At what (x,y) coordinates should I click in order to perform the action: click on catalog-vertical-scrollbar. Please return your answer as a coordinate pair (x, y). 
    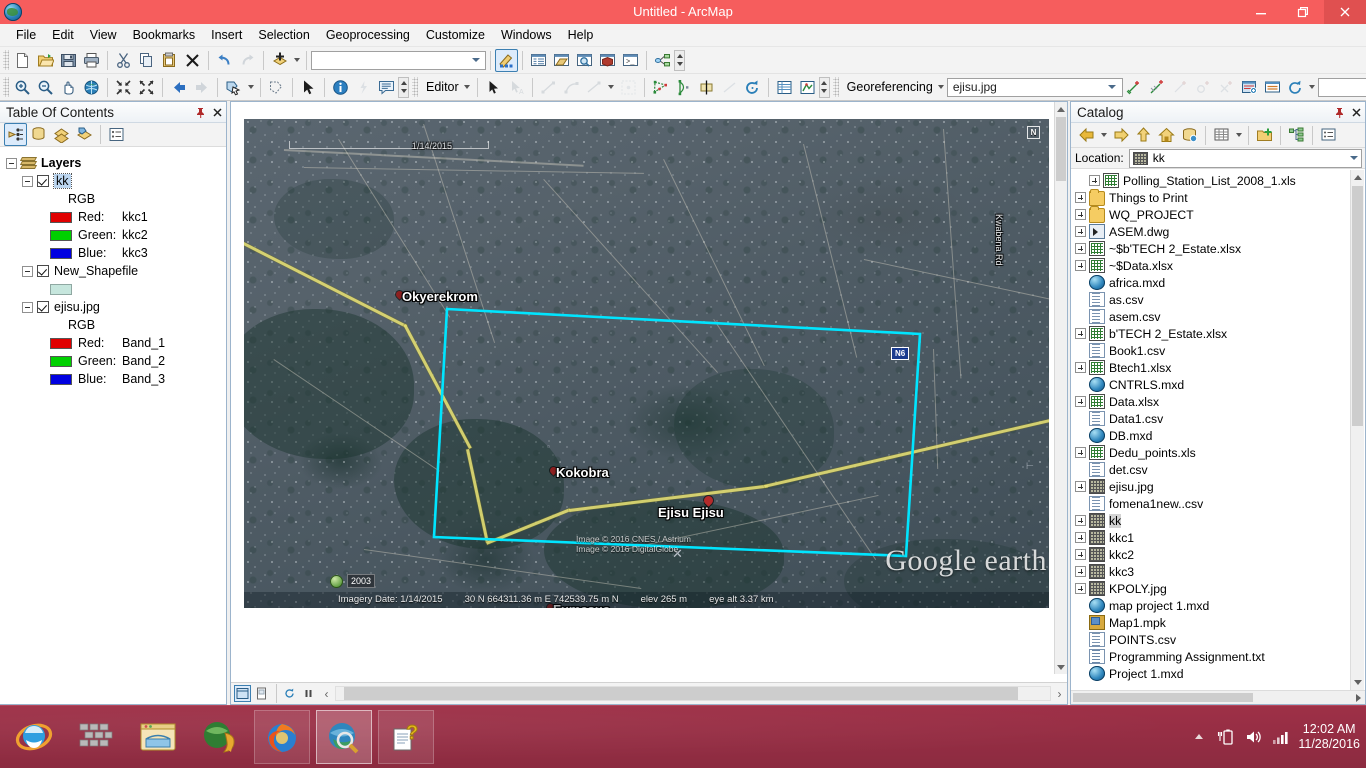
    Looking at the image, I should click on (1357, 430).